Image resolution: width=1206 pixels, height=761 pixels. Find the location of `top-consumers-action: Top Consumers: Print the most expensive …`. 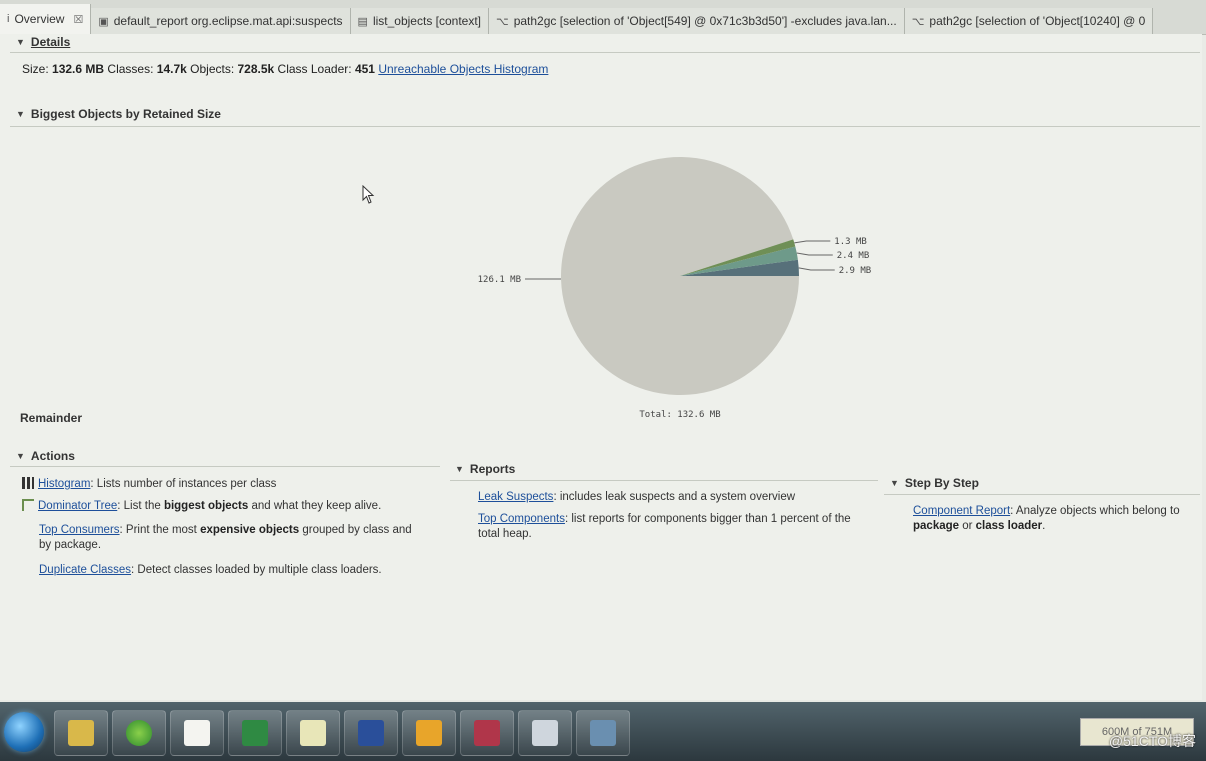

top-consumers-action: Top Consumers: Print the most expensive … is located at coordinates (229, 538).